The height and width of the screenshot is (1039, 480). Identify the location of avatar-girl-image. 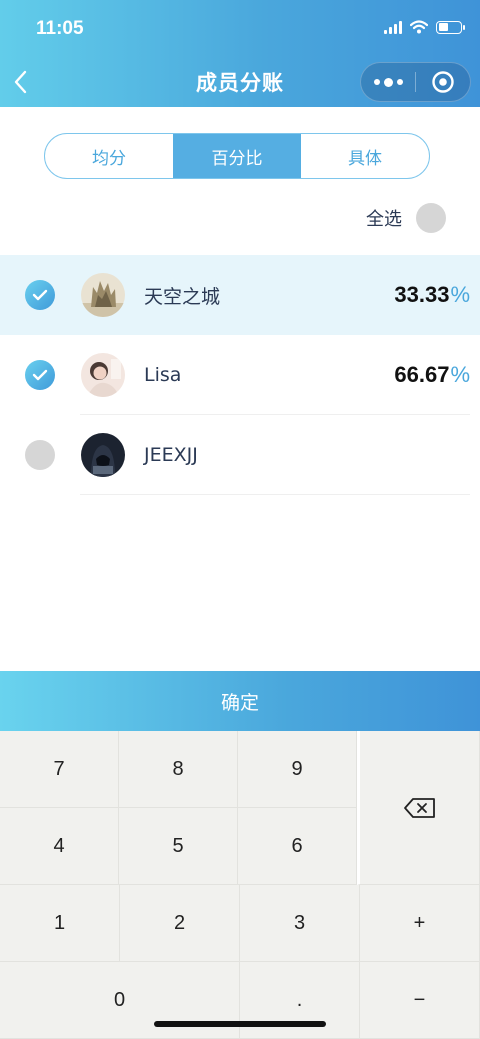
(103, 375).